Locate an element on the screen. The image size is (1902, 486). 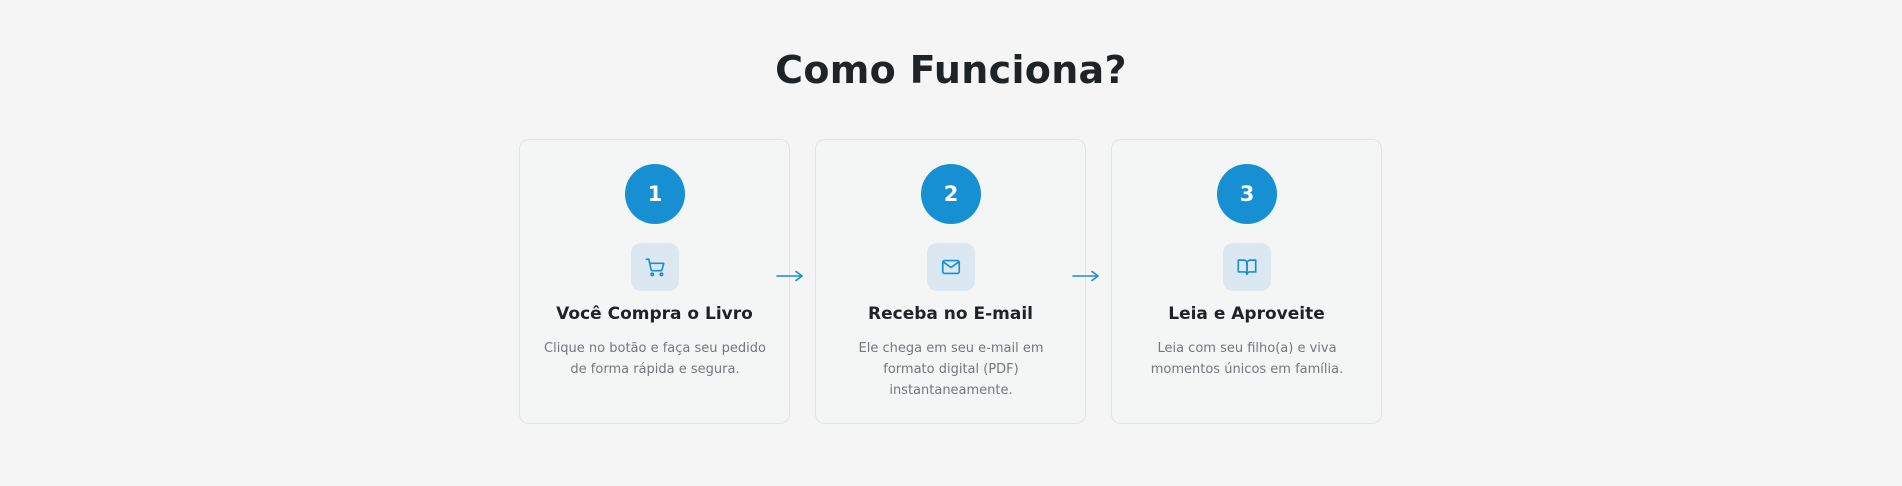
open-book-icon is located at coordinates (1247, 267).